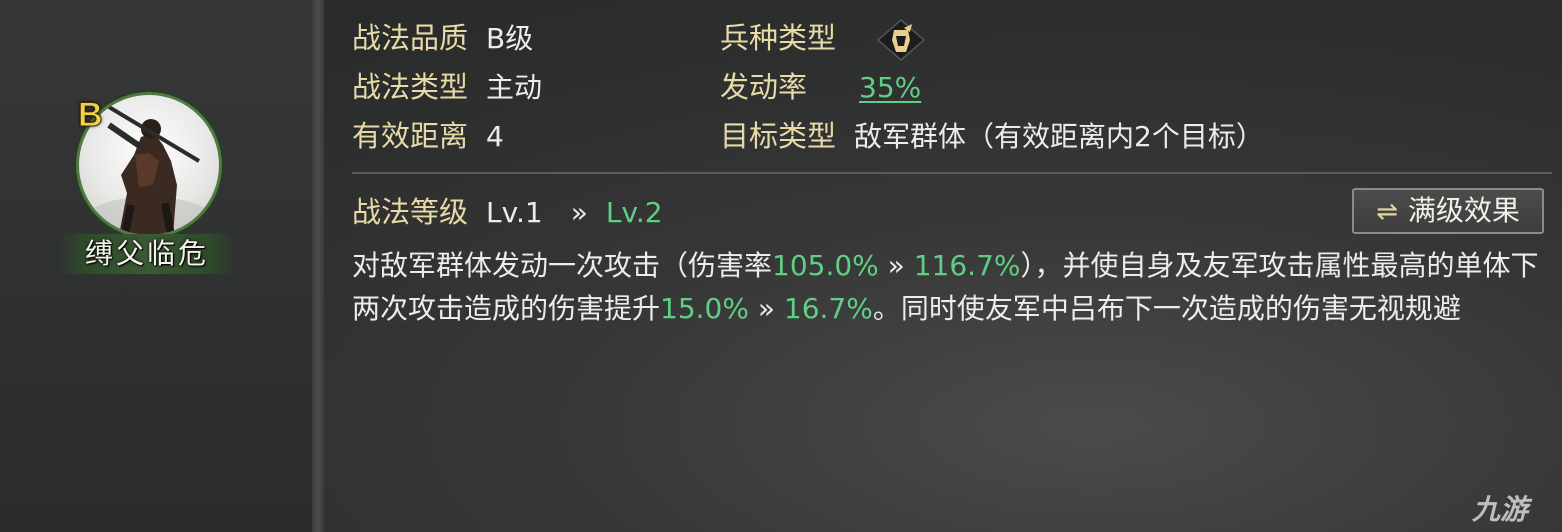 The height and width of the screenshot is (532, 1562). What do you see at coordinates (825, 265) in the screenshot?
I see `damage-rate-from: 105.0%` at bounding box center [825, 265].